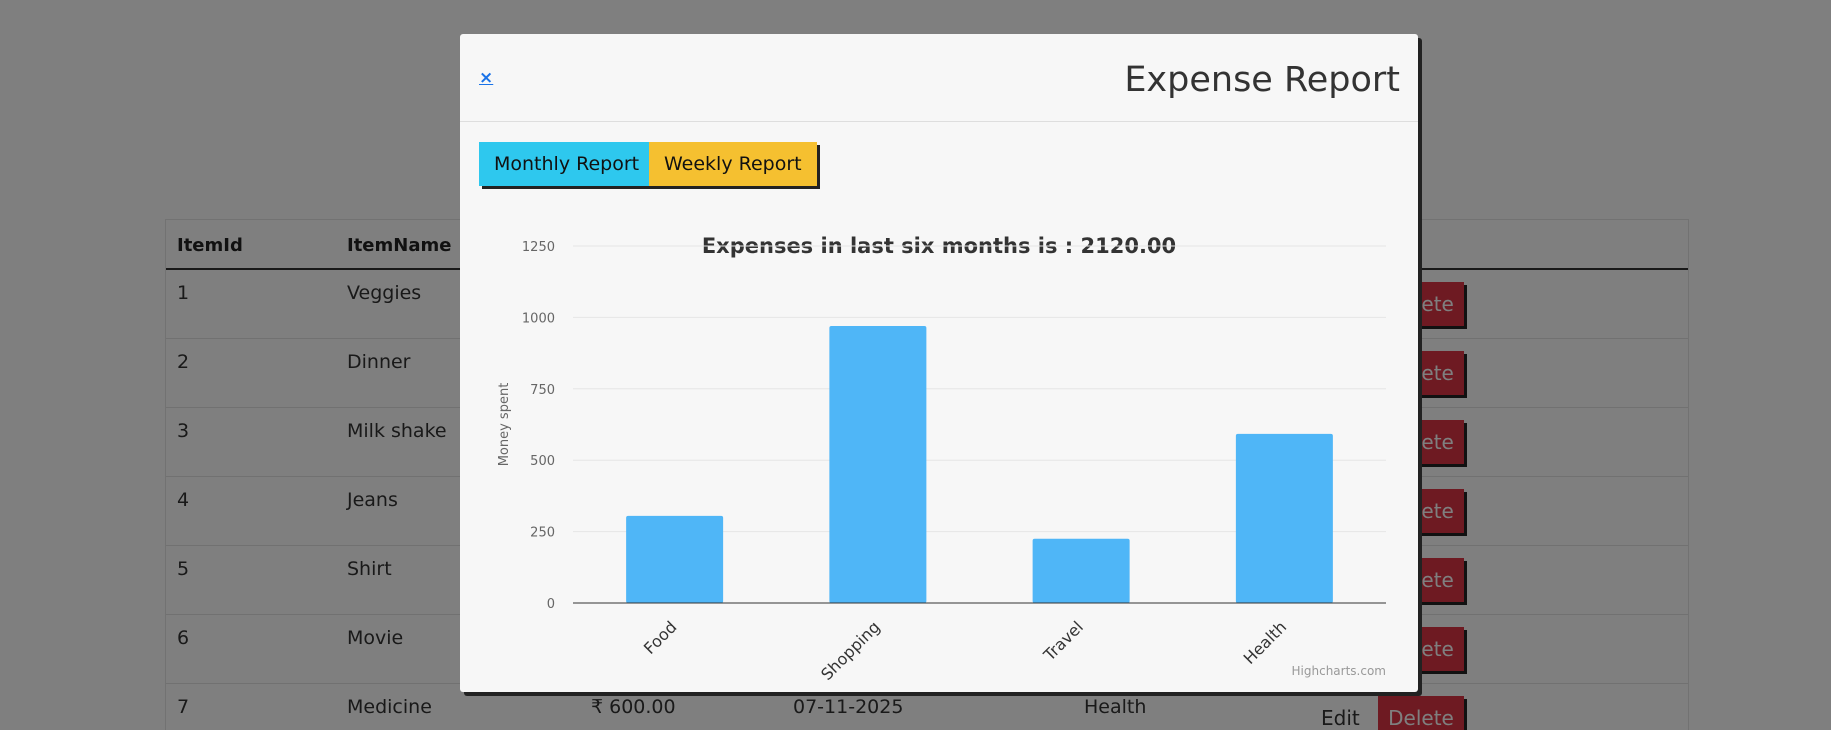  I want to click on y-tick-label: 0, so click(551, 604).